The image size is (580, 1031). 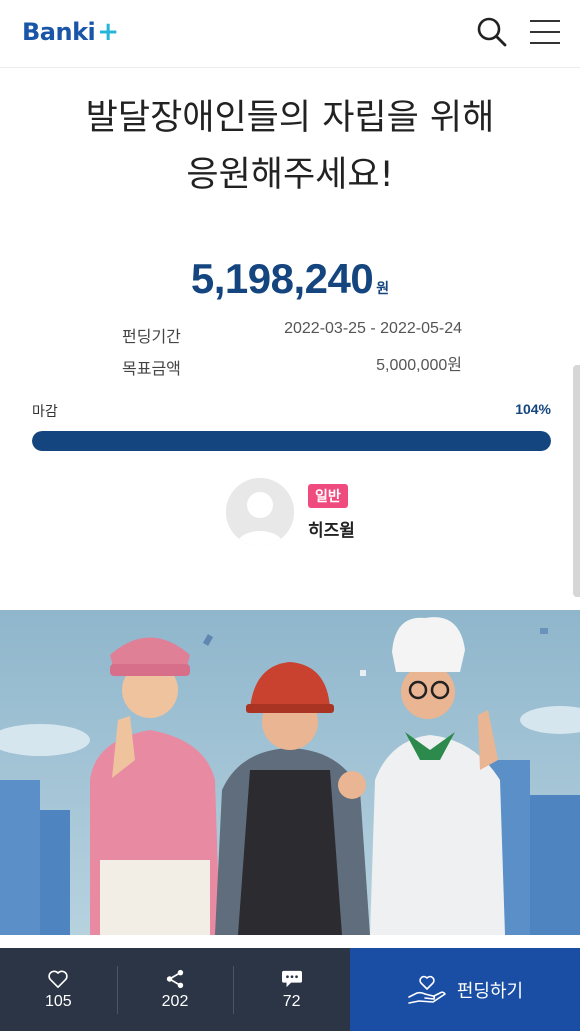 I want to click on funded-amount: 5,198,240 원, so click(x=290, y=279).